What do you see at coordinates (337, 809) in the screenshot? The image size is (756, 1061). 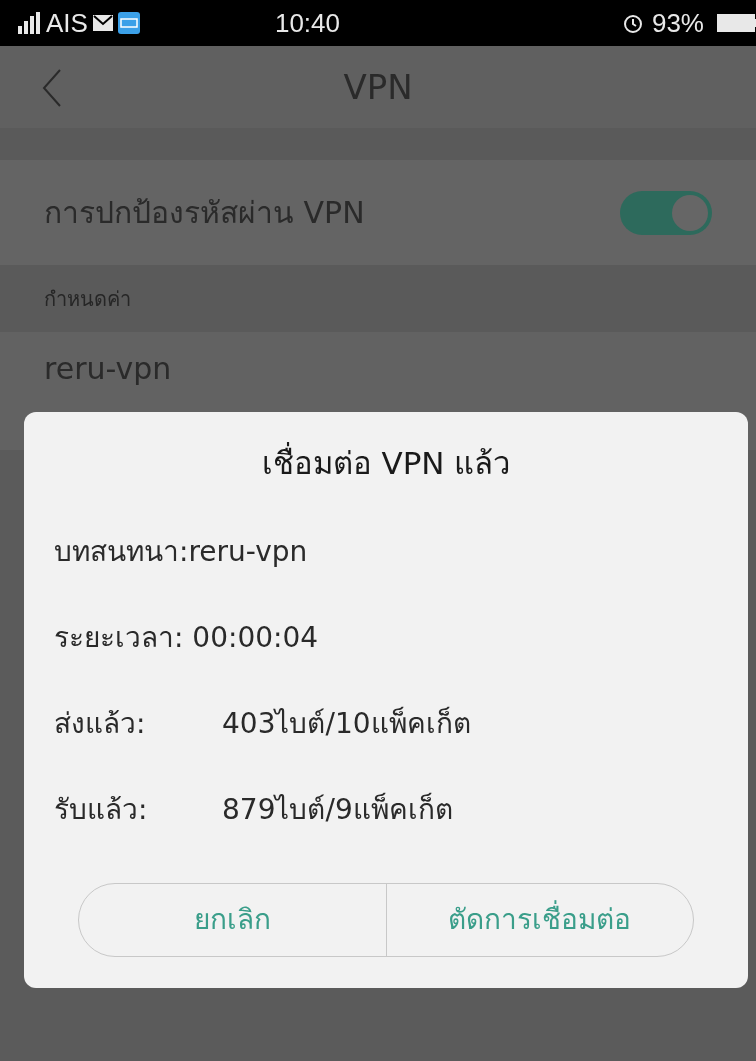 I see `stat-value: 879ไบต์/9แพ็คเก็ต` at bounding box center [337, 809].